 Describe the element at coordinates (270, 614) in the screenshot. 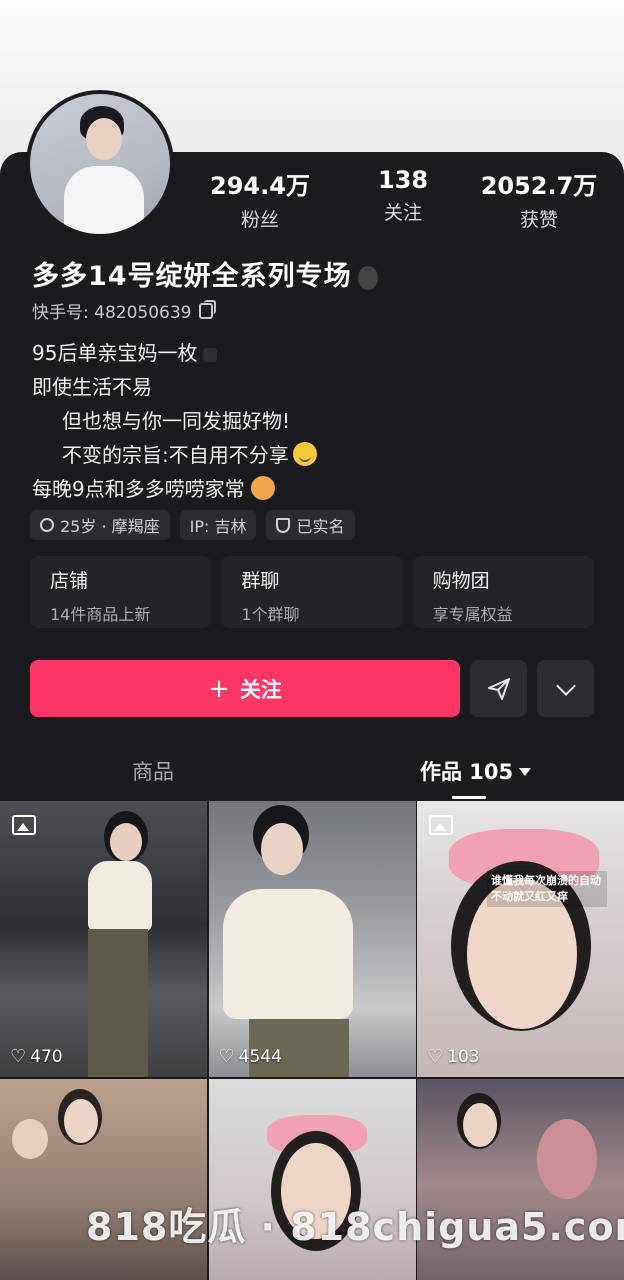

I see `entry-subtitle: 1个群聊` at that location.